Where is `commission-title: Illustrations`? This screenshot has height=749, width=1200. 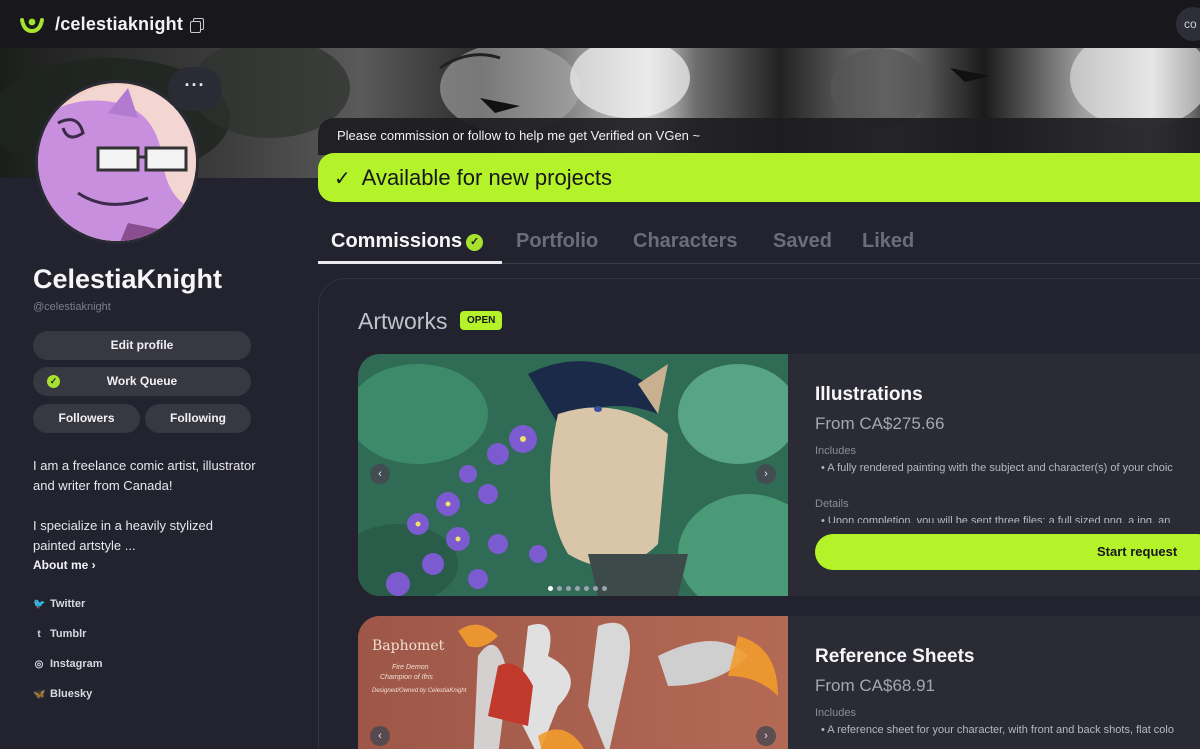
commission-title: Illustrations is located at coordinates (869, 394).